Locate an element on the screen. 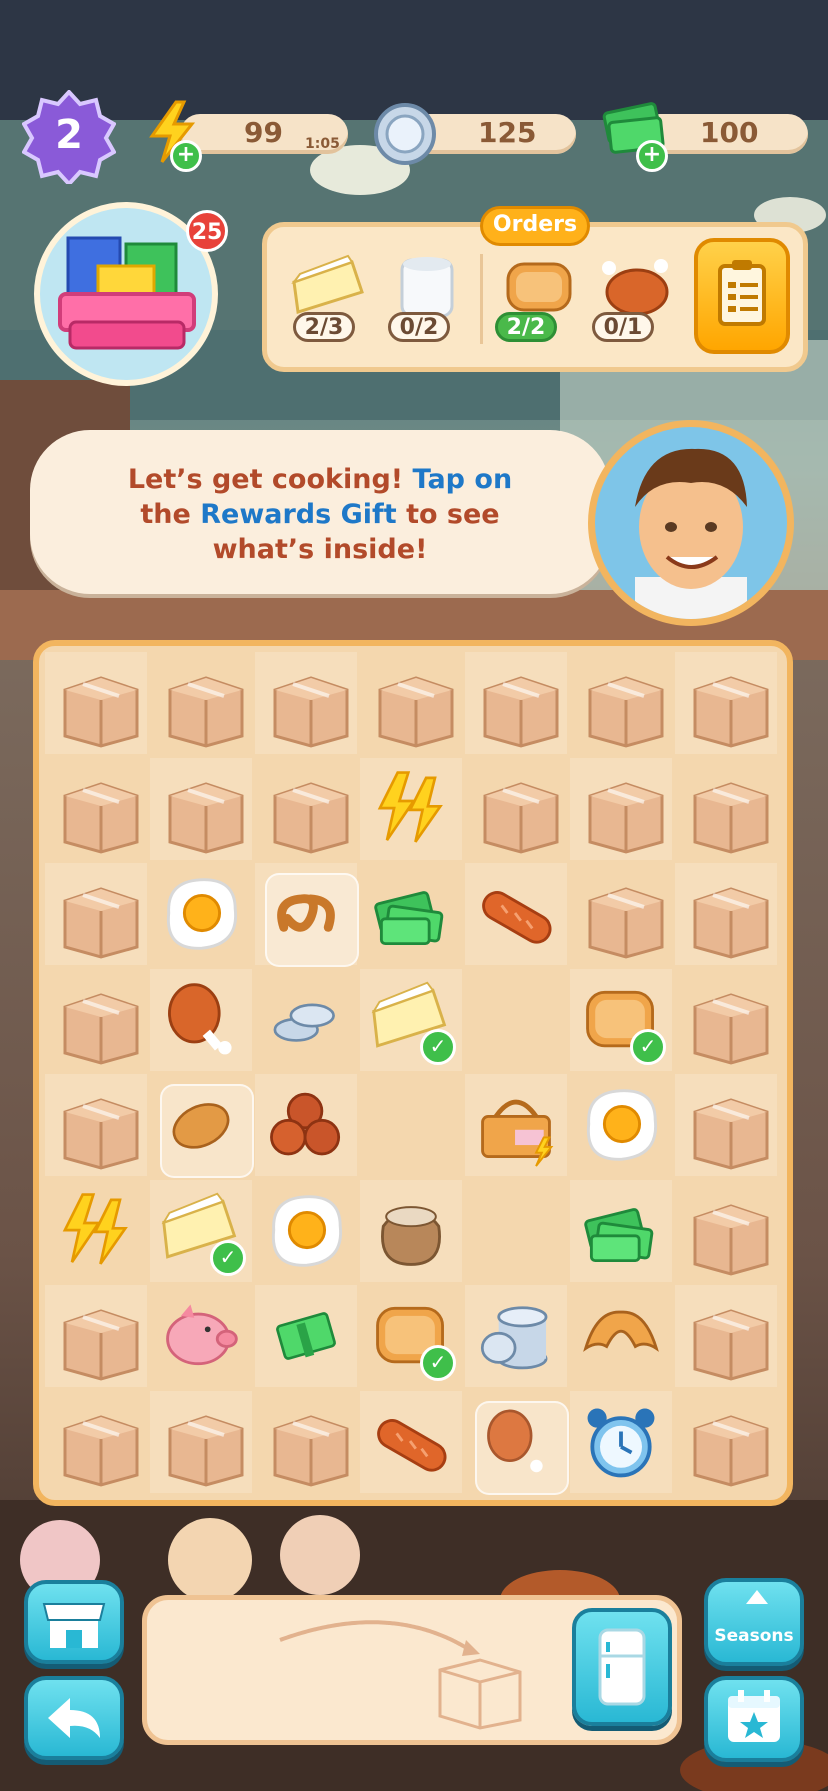 This screenshot has width=828, height=1791. croissant-icon is located at coordinates (621, 1336).